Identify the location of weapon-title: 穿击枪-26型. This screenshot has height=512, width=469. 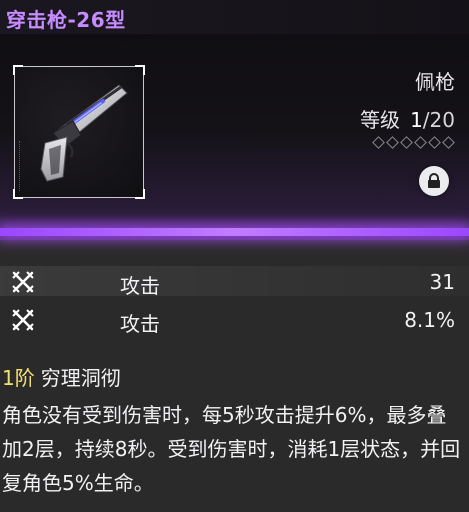
(66, 20).